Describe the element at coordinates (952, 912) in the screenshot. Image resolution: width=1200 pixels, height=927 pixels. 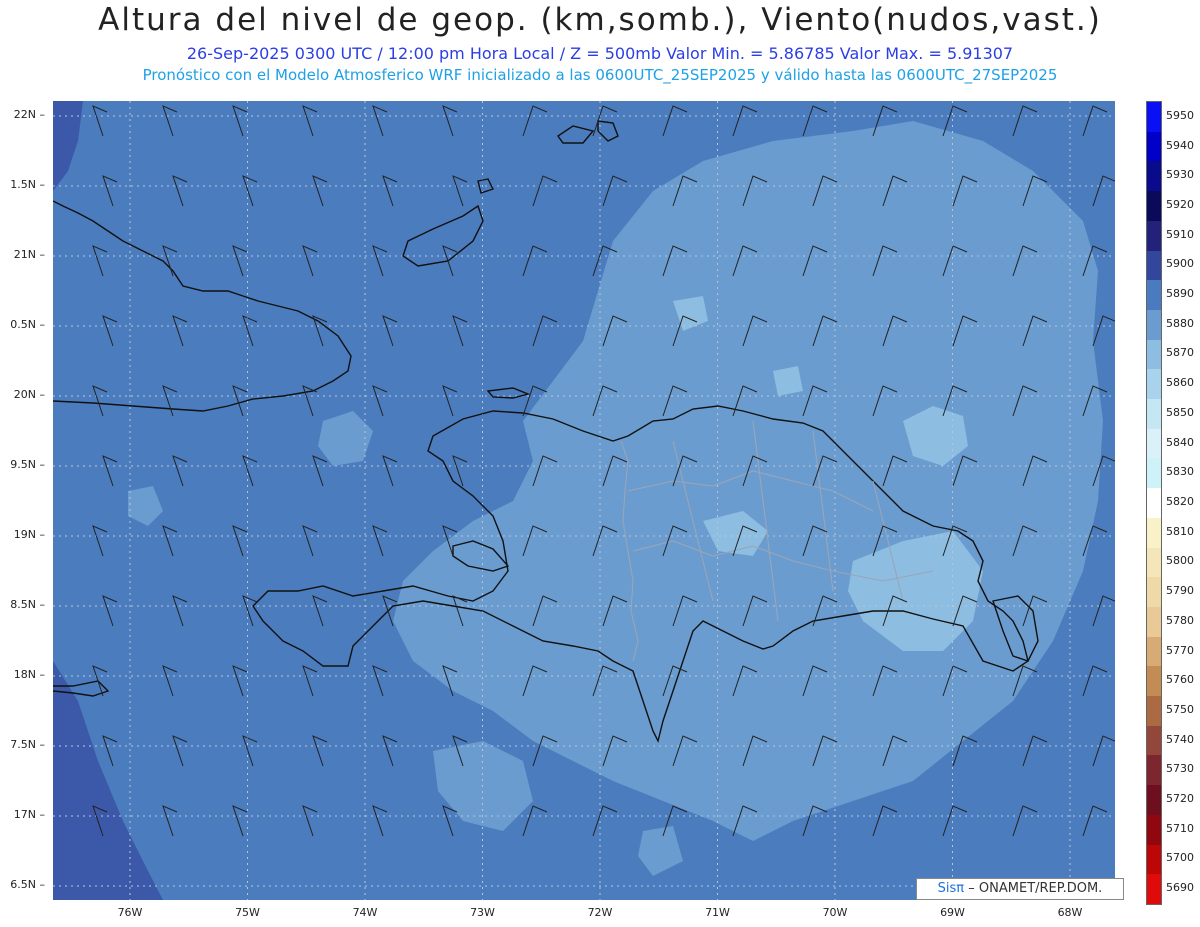
I see `lon-label: 69W` at that location.